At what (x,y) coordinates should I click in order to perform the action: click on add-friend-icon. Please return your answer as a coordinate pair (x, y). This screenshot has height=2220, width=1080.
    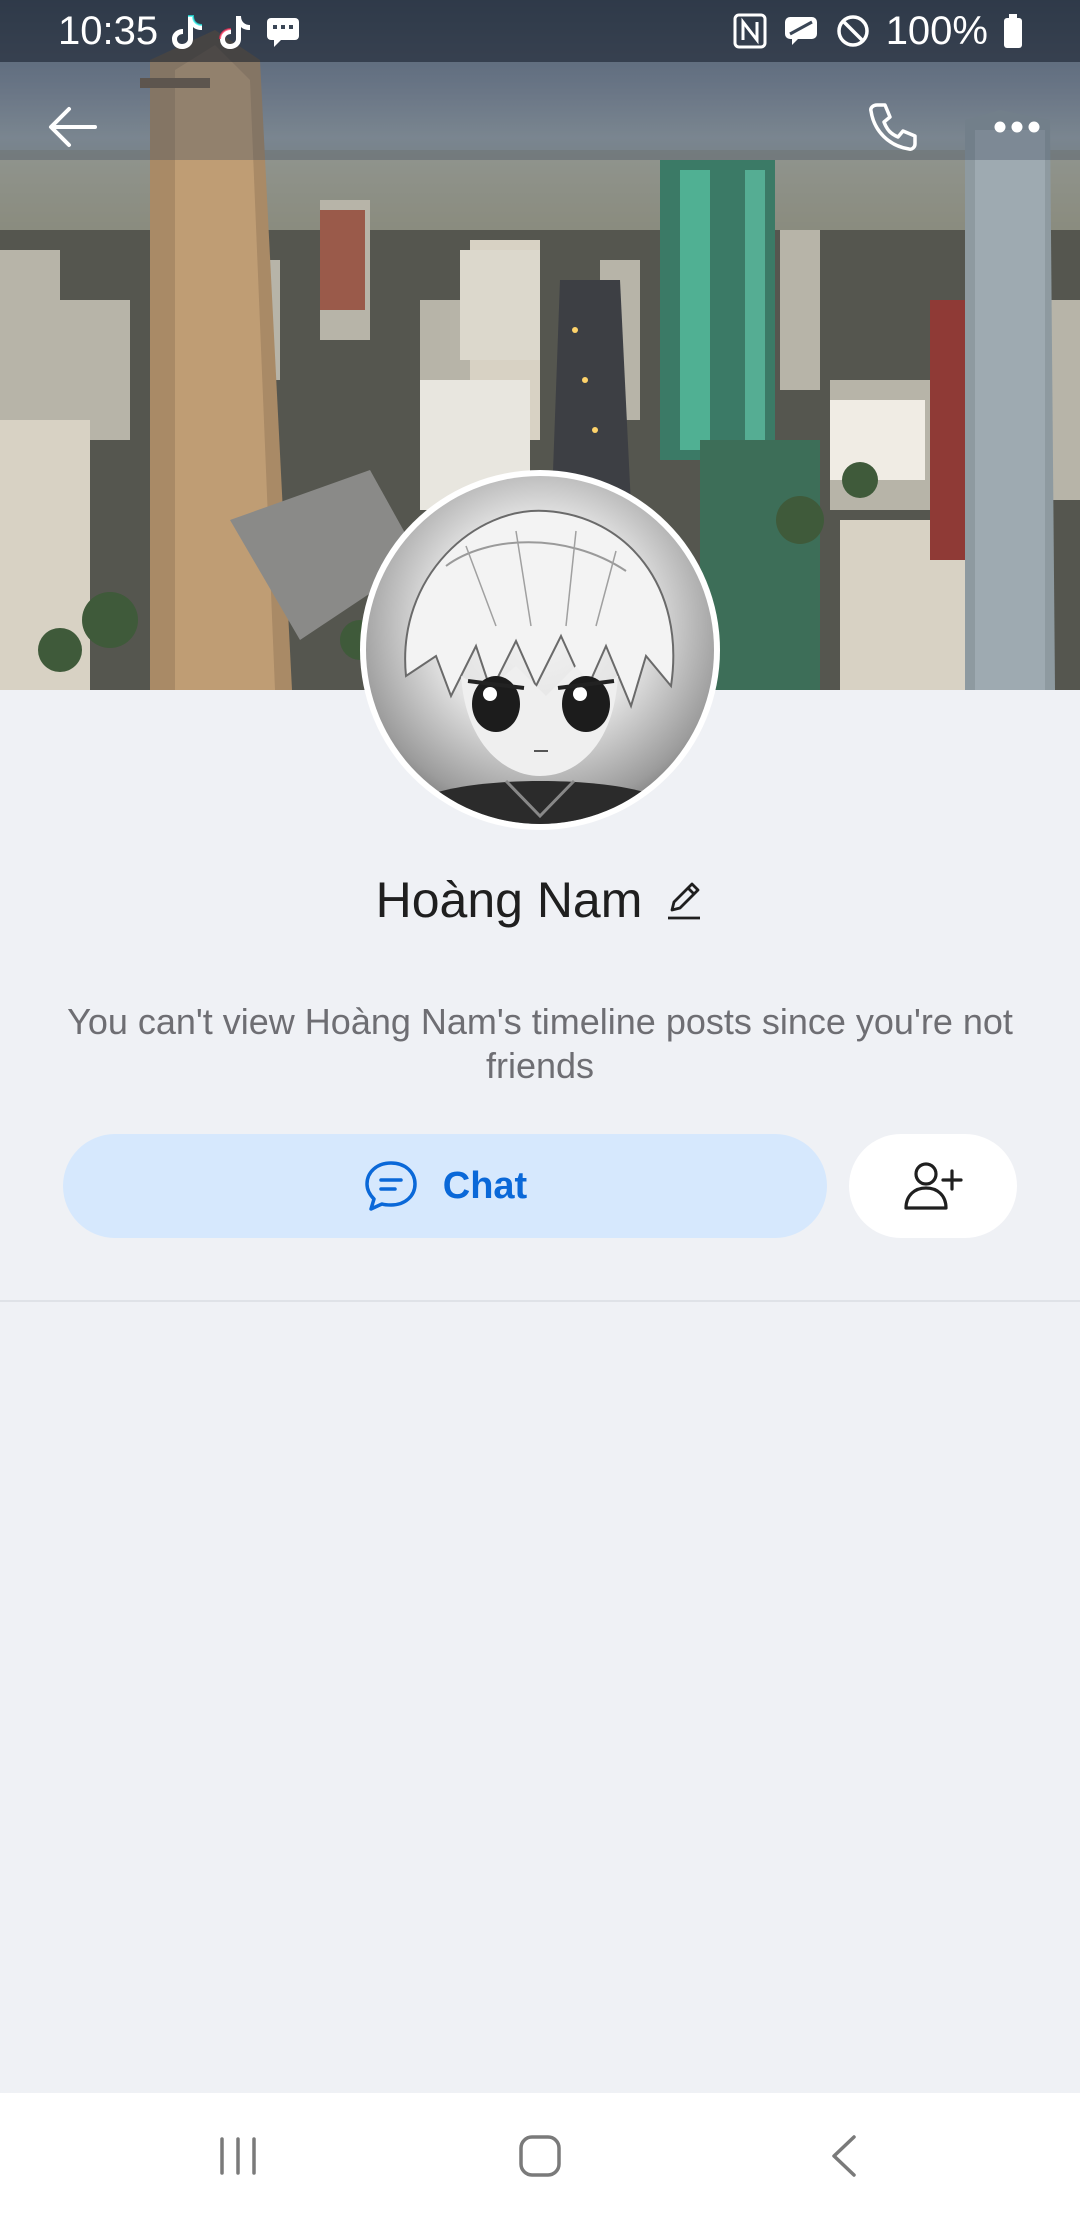
    Looking at the image, I should click on (933, 1186).